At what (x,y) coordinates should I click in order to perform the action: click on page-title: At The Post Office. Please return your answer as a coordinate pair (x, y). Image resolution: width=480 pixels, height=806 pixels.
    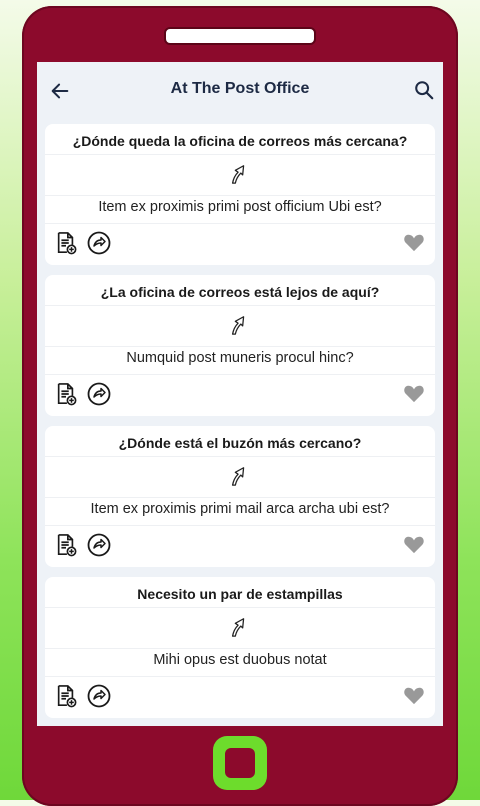
    Looking at the image, I should click on (240, 88).